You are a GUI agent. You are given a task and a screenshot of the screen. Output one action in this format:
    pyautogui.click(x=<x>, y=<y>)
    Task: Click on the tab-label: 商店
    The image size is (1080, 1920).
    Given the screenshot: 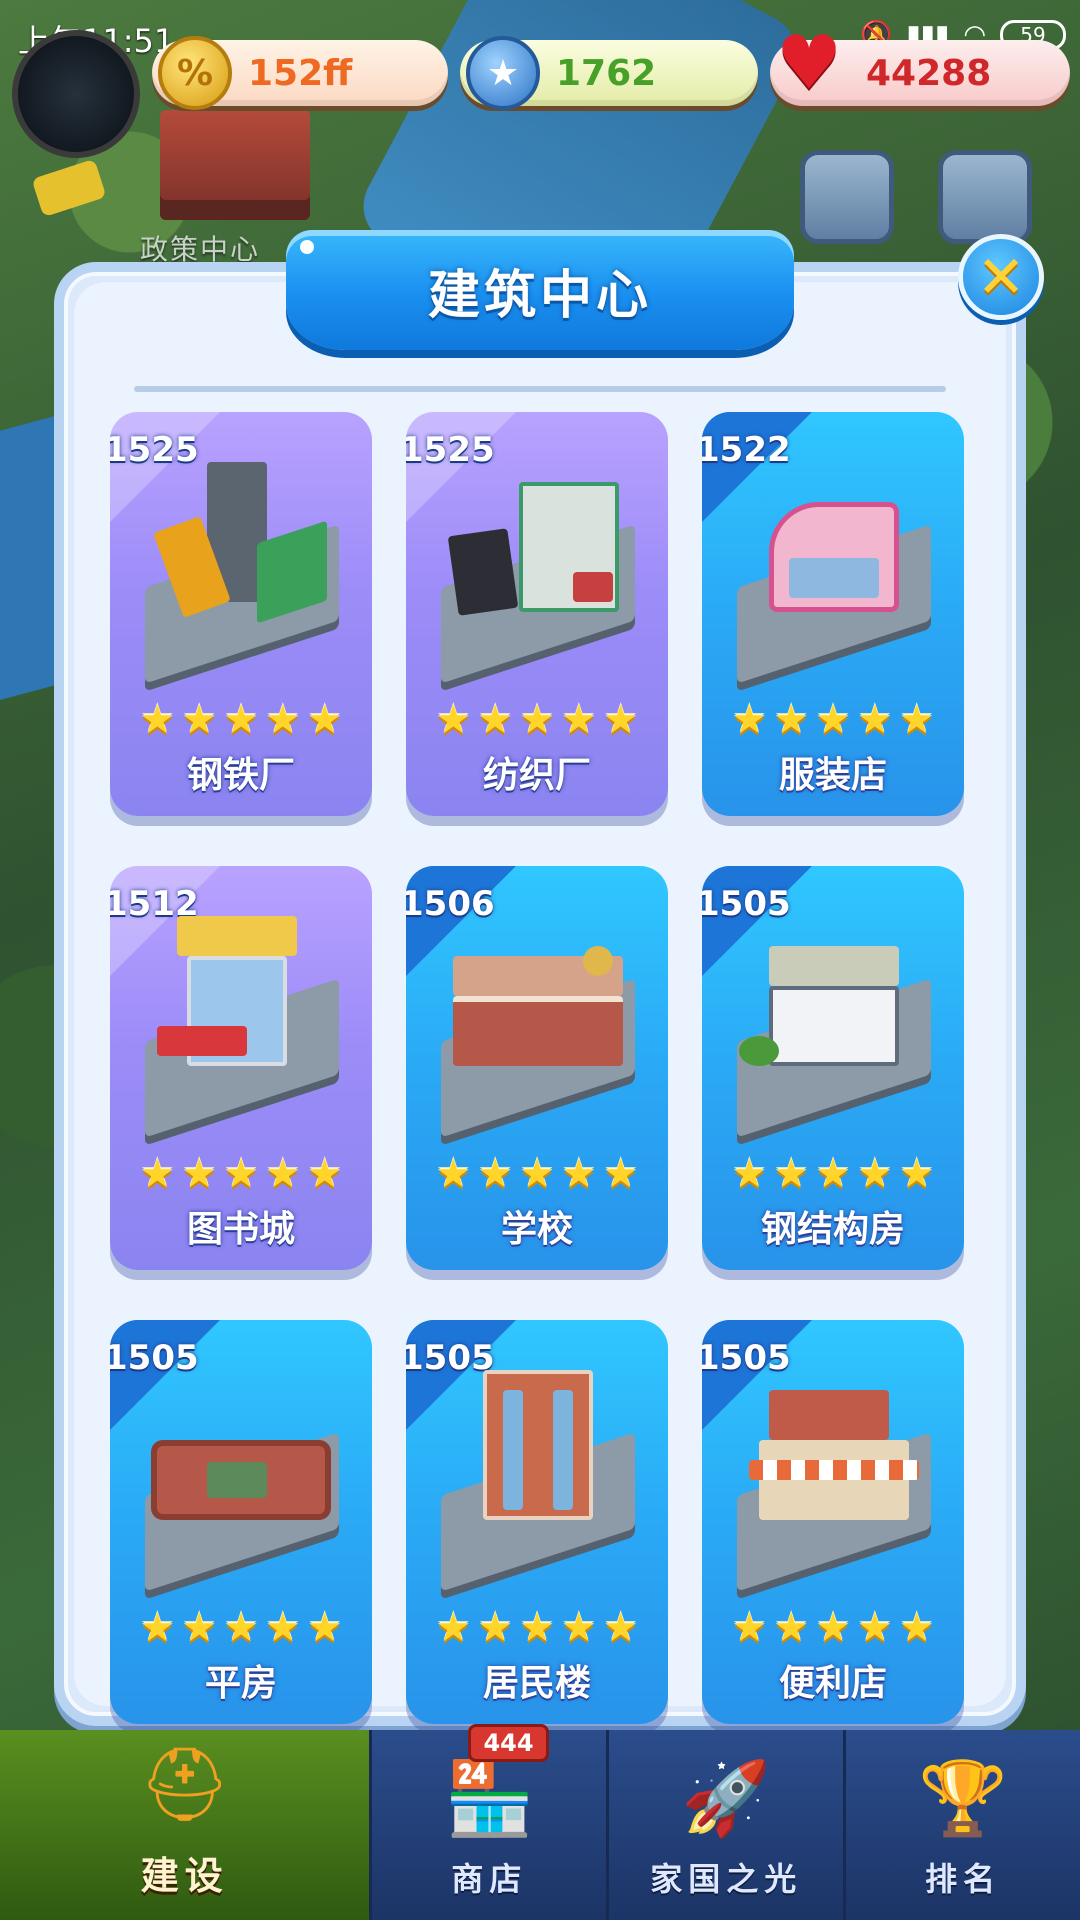 What is the action you would take?
    pyautogui.click(x=489, y=1879)
    